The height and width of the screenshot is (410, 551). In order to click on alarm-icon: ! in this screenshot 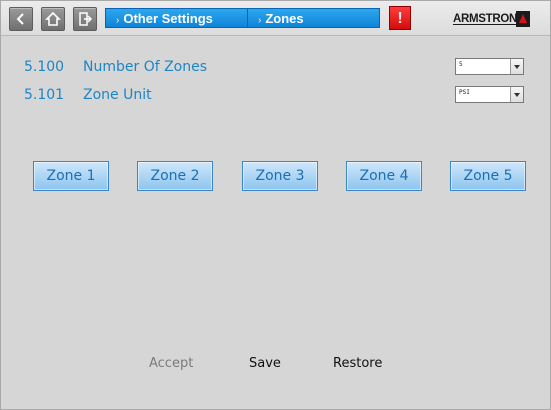, I will do `click(400, 18)`.